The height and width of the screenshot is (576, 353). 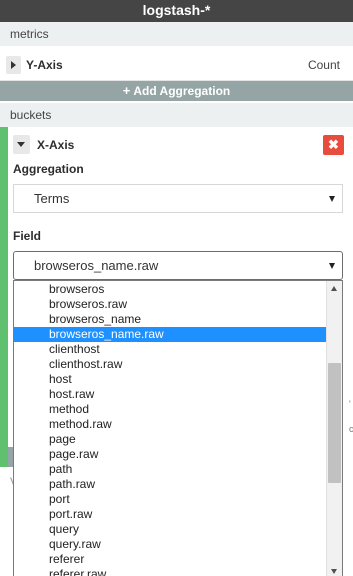 I want to click on expand-toggle-icon, so click(x=13, y=65).